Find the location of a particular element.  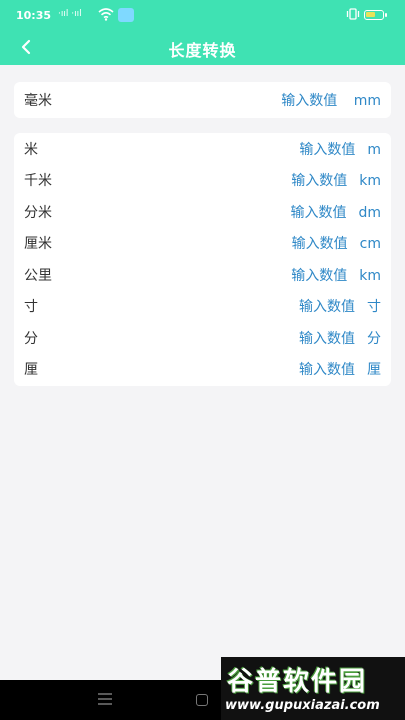

unit-symbol: m is located at coordinates (374, 149).